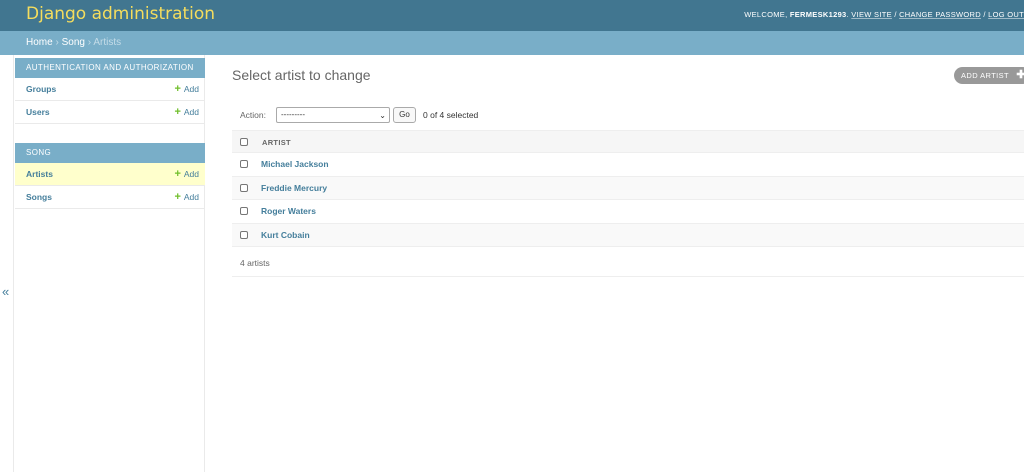 Image resolution: width=1024 pixels, height=472 pixels. Describe the element at coordinates (628, 116) in the screenshot. I see `actions-bar: Action: --------- ⌄ Go 0 of 4 selected` at that location.